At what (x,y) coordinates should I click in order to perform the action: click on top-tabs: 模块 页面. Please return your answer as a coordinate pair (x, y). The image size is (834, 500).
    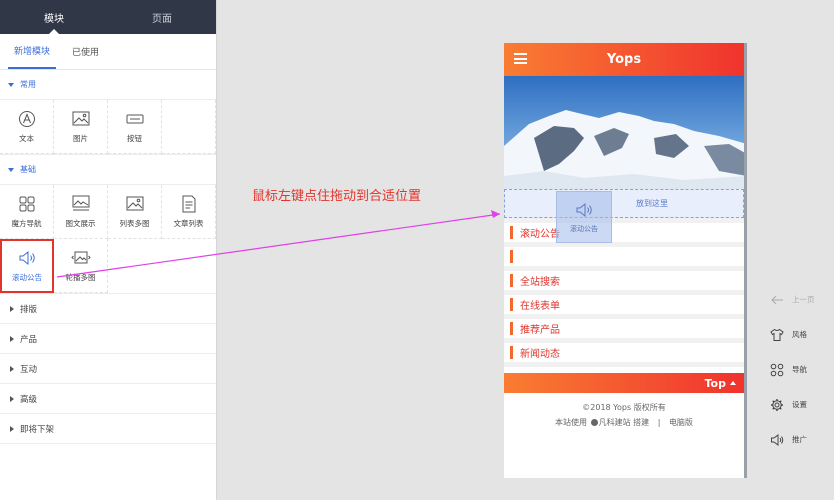
    Looking at the image, I should click on (108, 17).